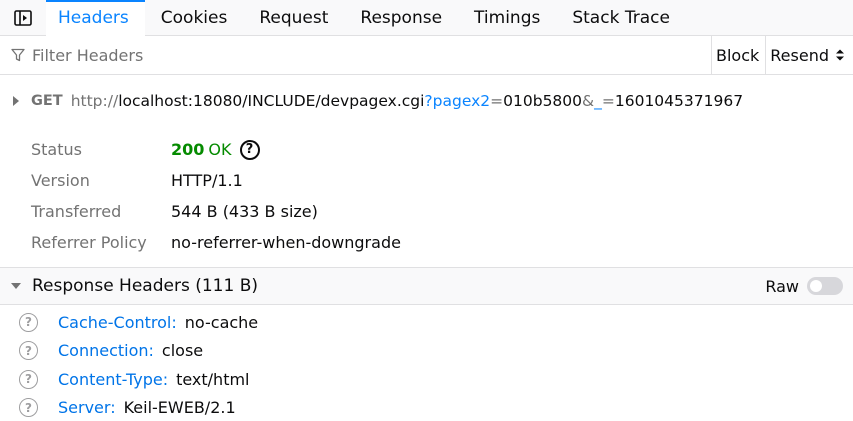 Image resolution: width=853 pixels, height=421 pixels. Describe the element at coordinates (679, 101) in the screenshot. I see `url-param-value: 1601045371967` at that location.